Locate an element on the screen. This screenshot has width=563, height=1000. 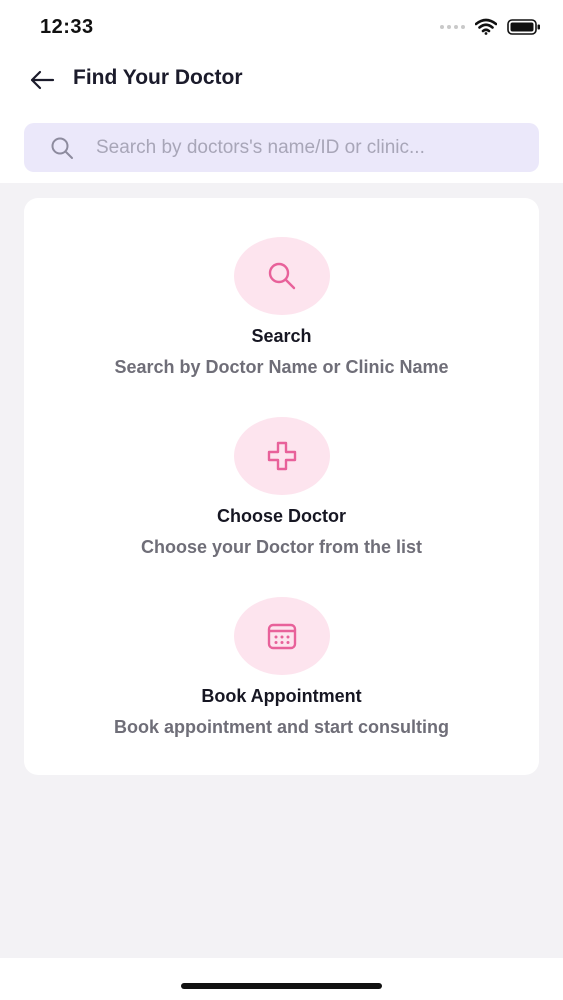
bottom-bar is located at coordinates (281, 979).